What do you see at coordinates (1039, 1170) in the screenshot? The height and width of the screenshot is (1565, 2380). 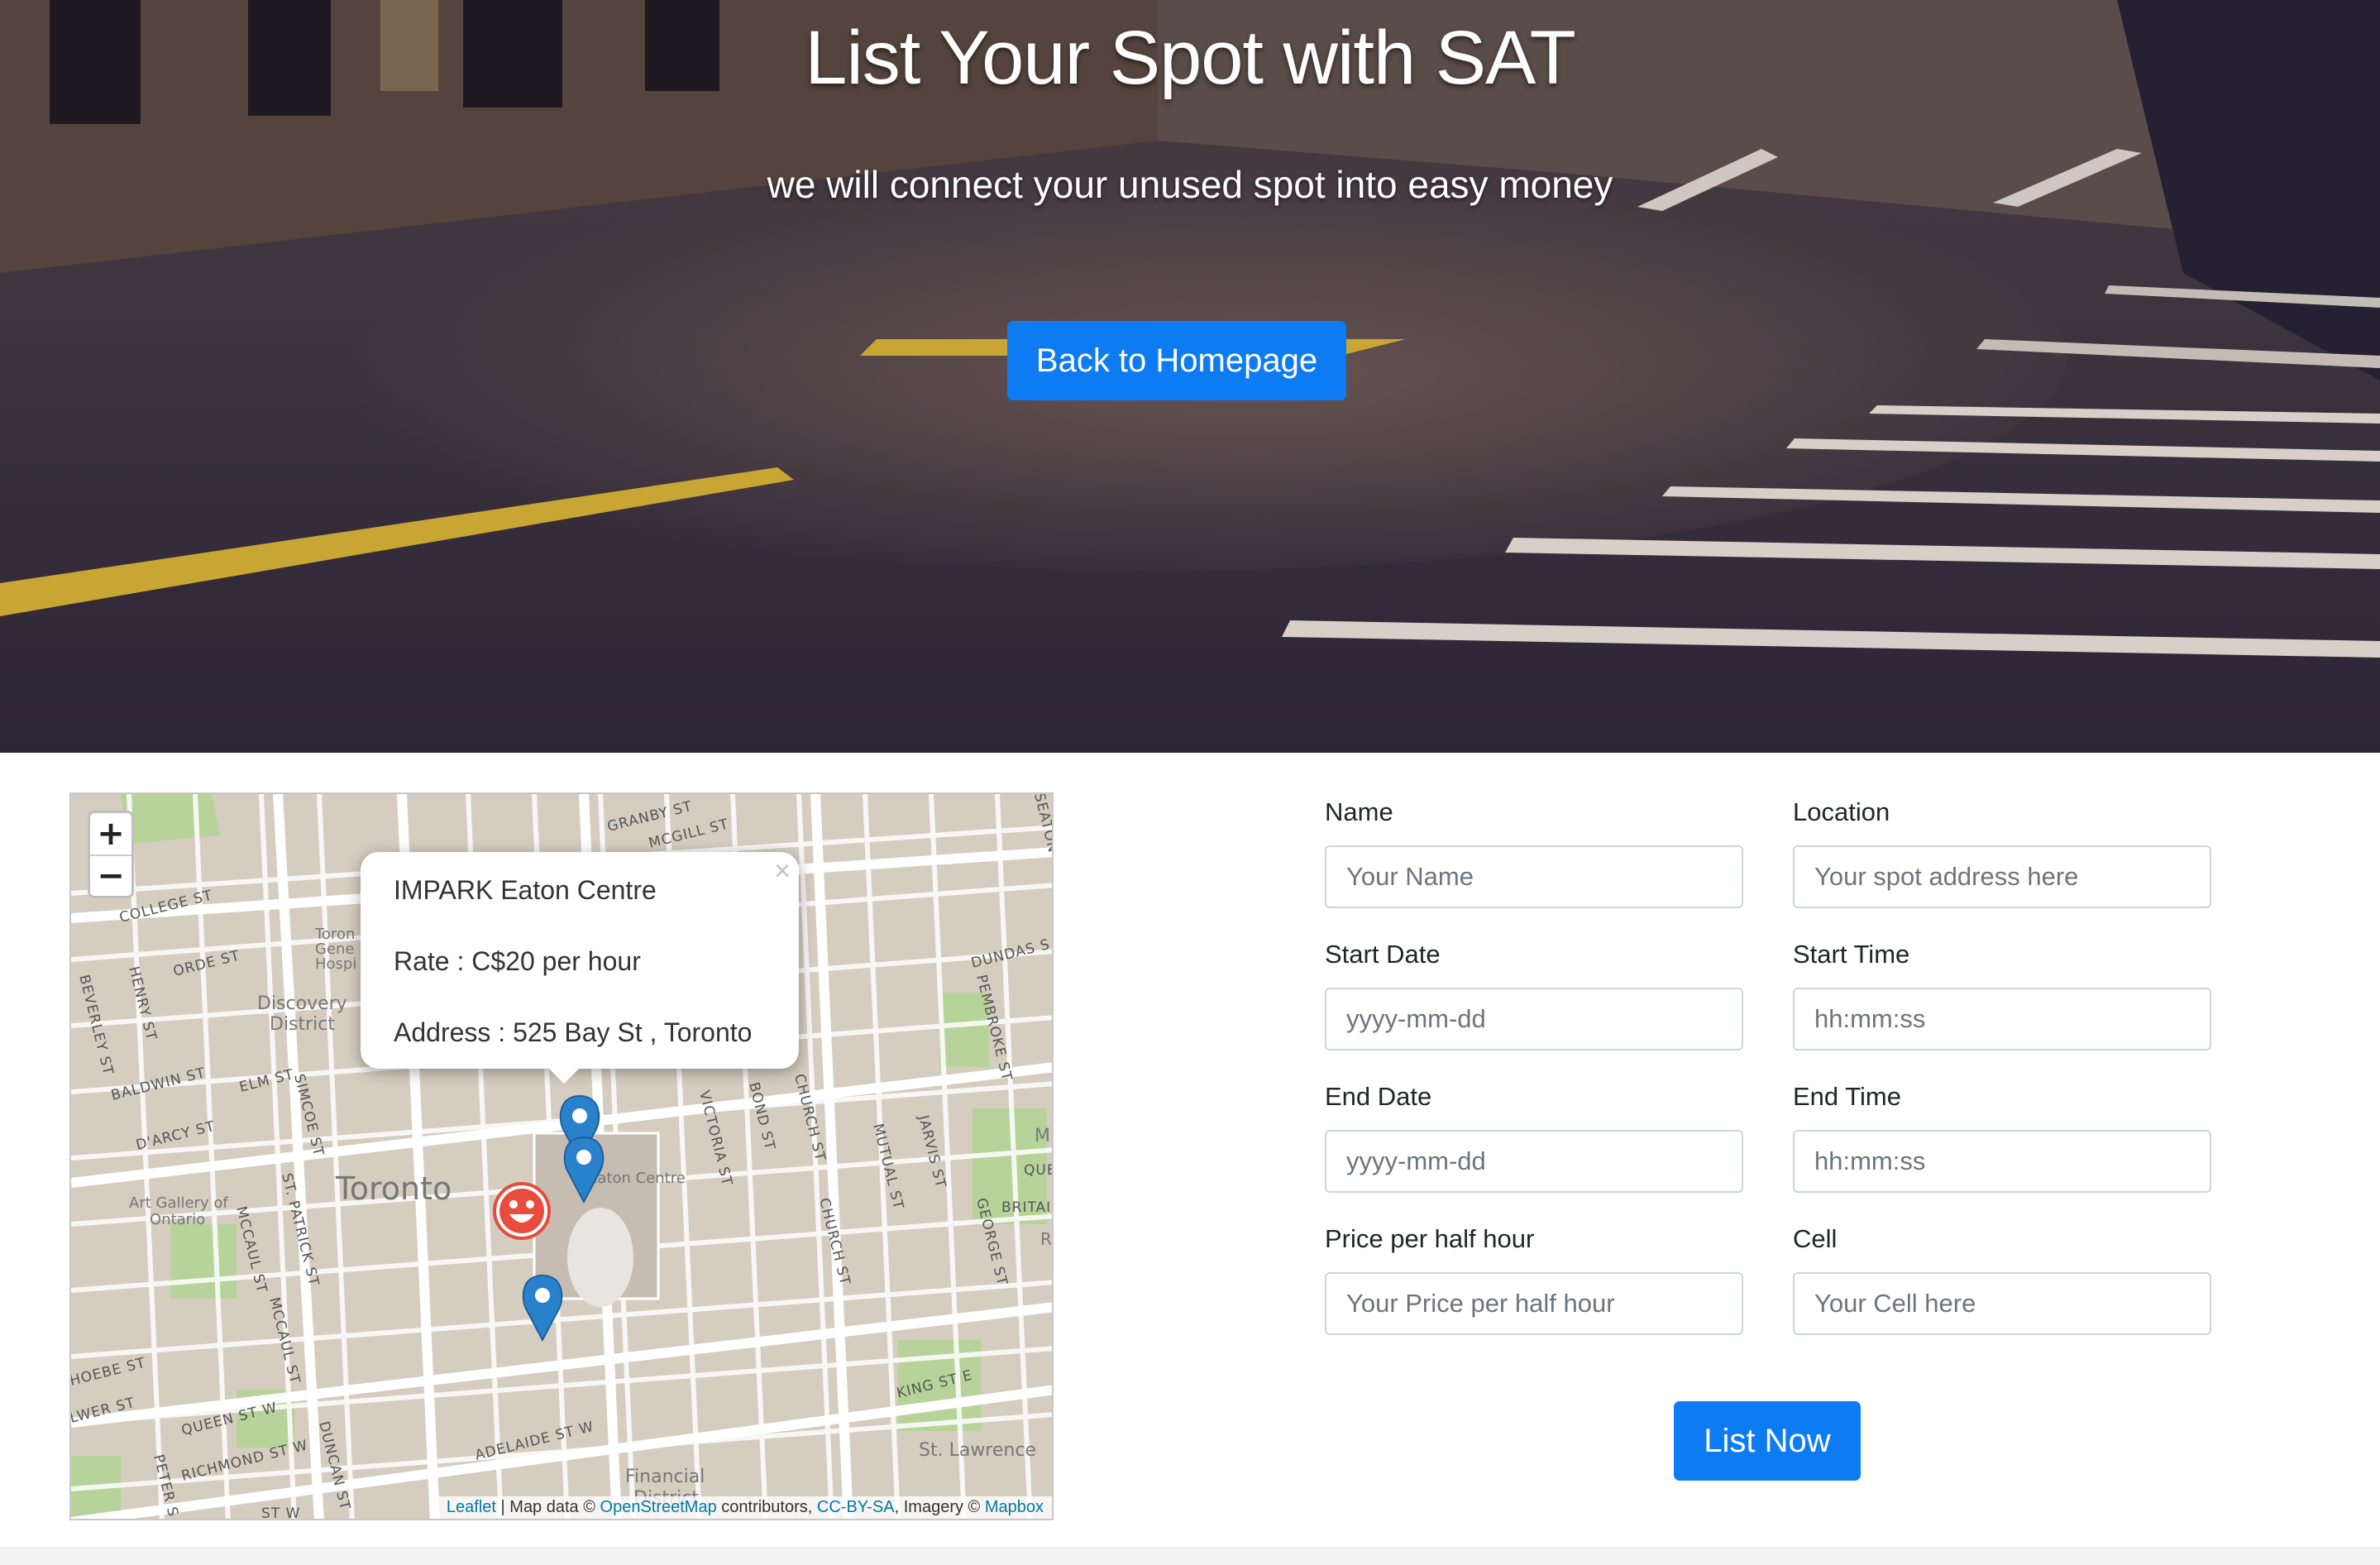 I see `street-label-queen-e: QUE` at bounding box center [1039, 1170].